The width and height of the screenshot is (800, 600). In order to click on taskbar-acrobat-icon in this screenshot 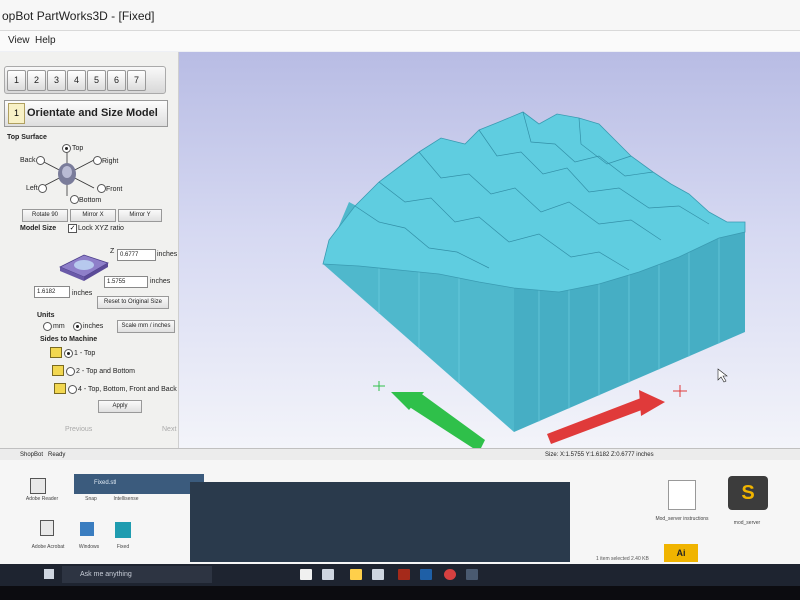, I will do `click(404, 574)`.